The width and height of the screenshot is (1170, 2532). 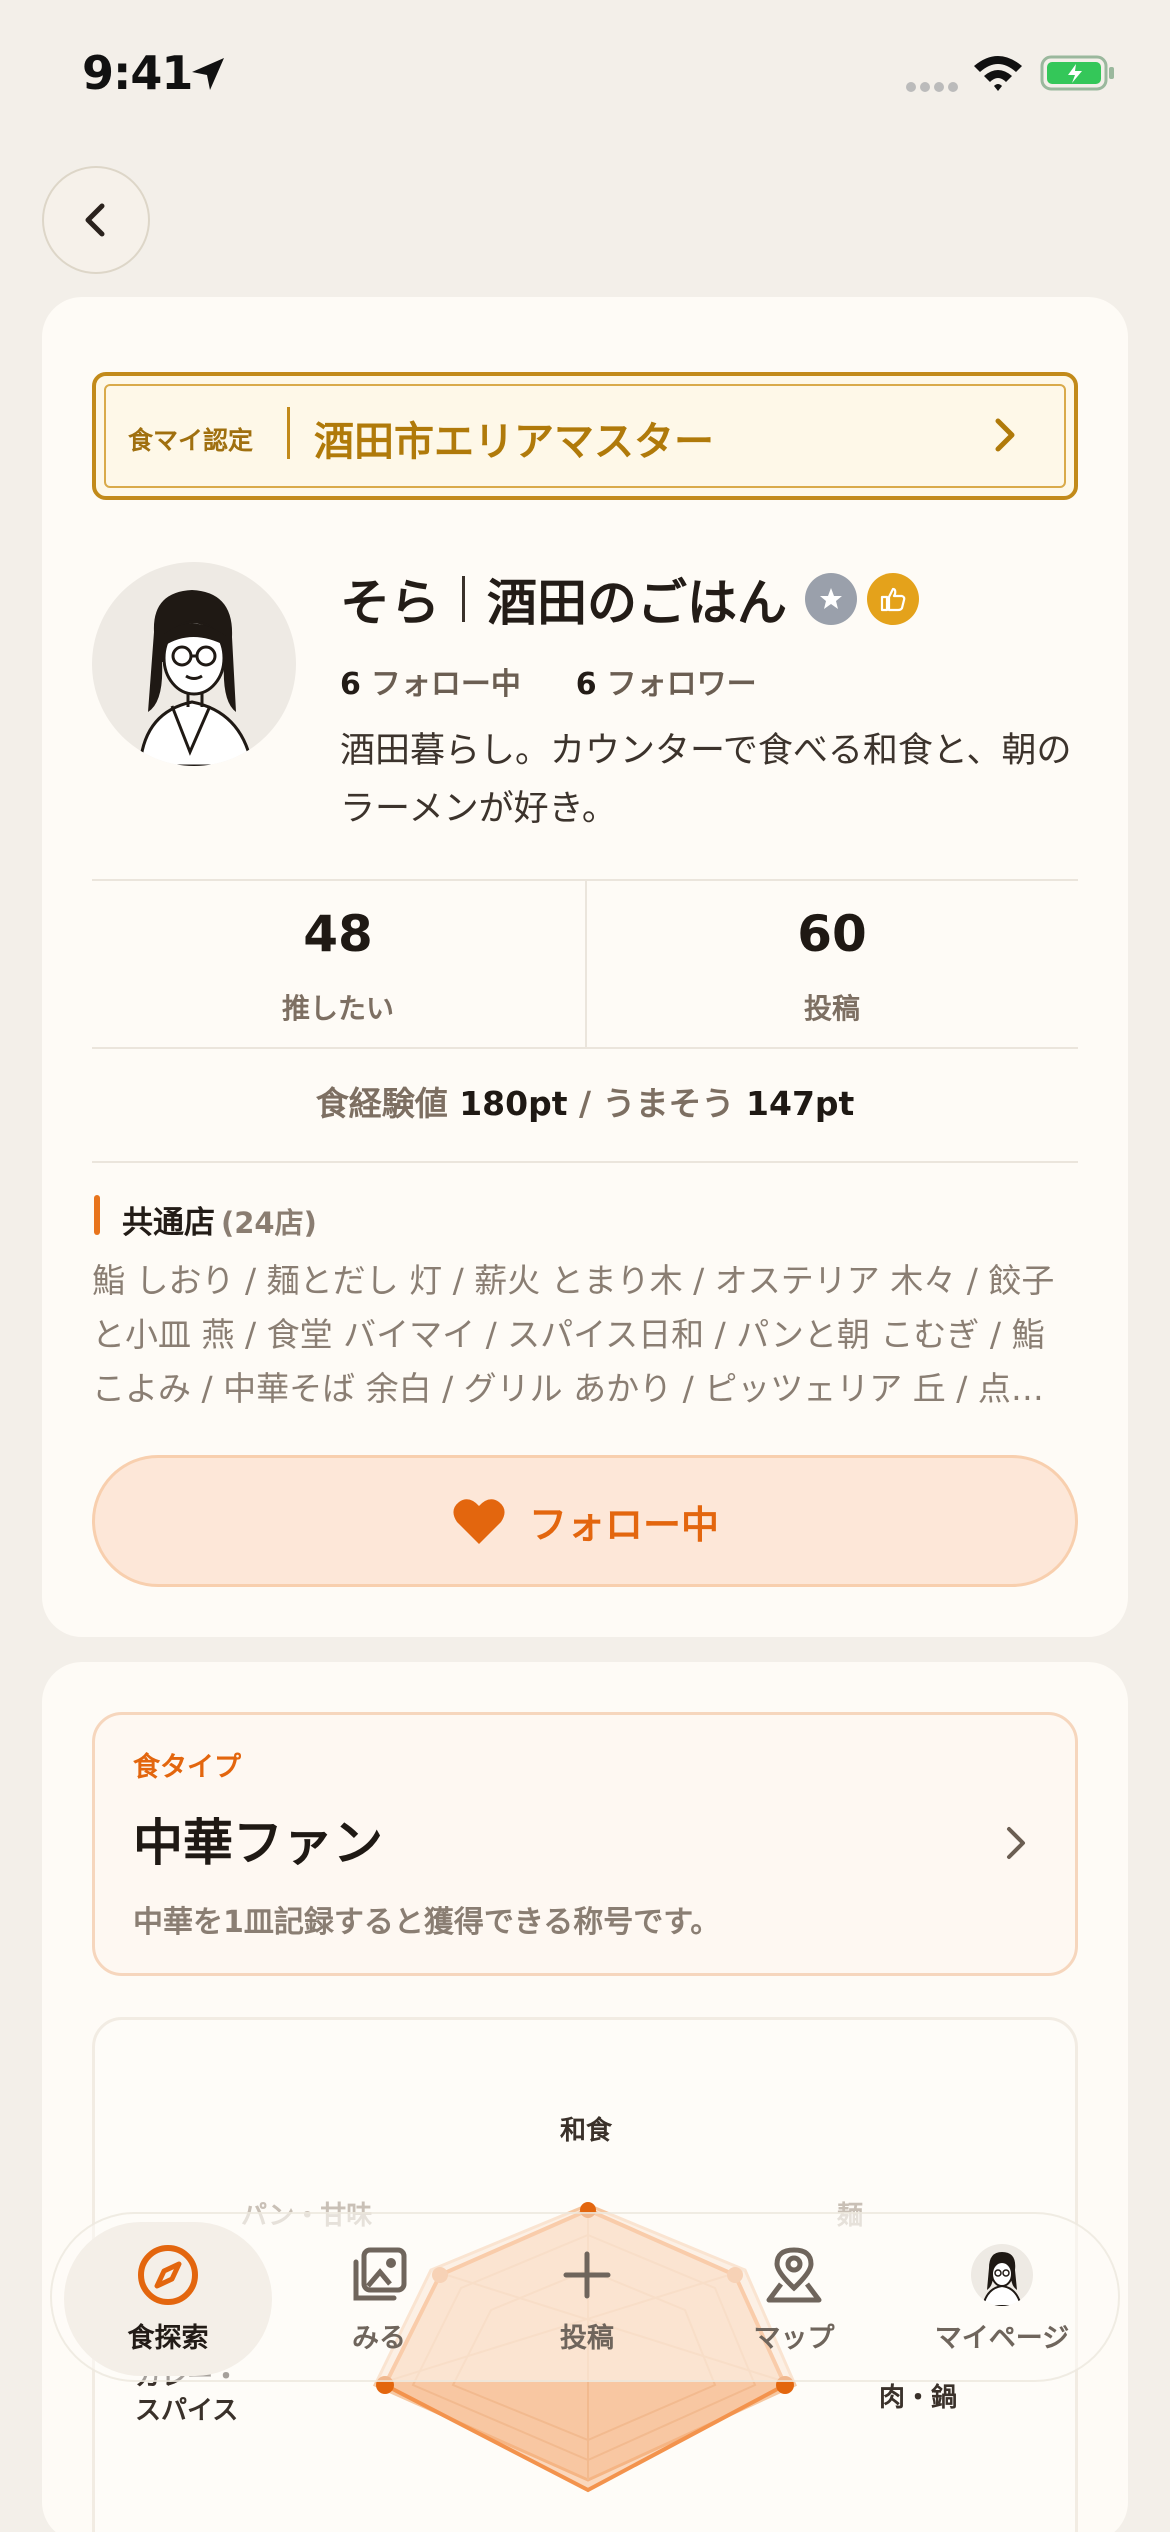 I want to click on location-arrow-icon, so click(x=208, y=74).